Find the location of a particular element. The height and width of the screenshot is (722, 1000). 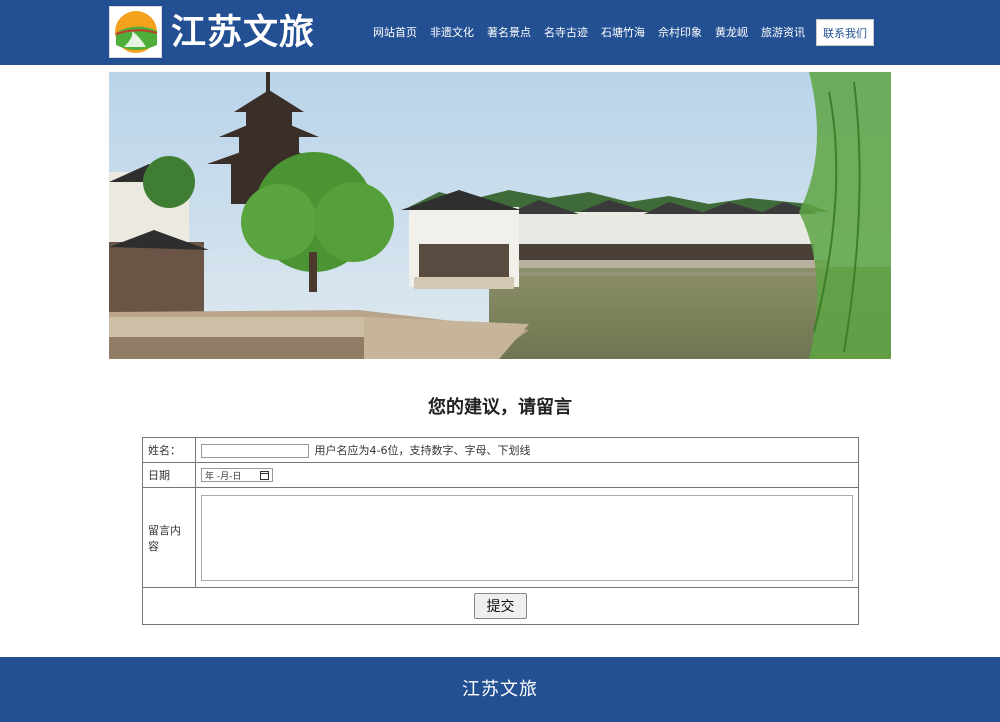

date-input: 年 -月-日 is located at coordinates (237, 475).